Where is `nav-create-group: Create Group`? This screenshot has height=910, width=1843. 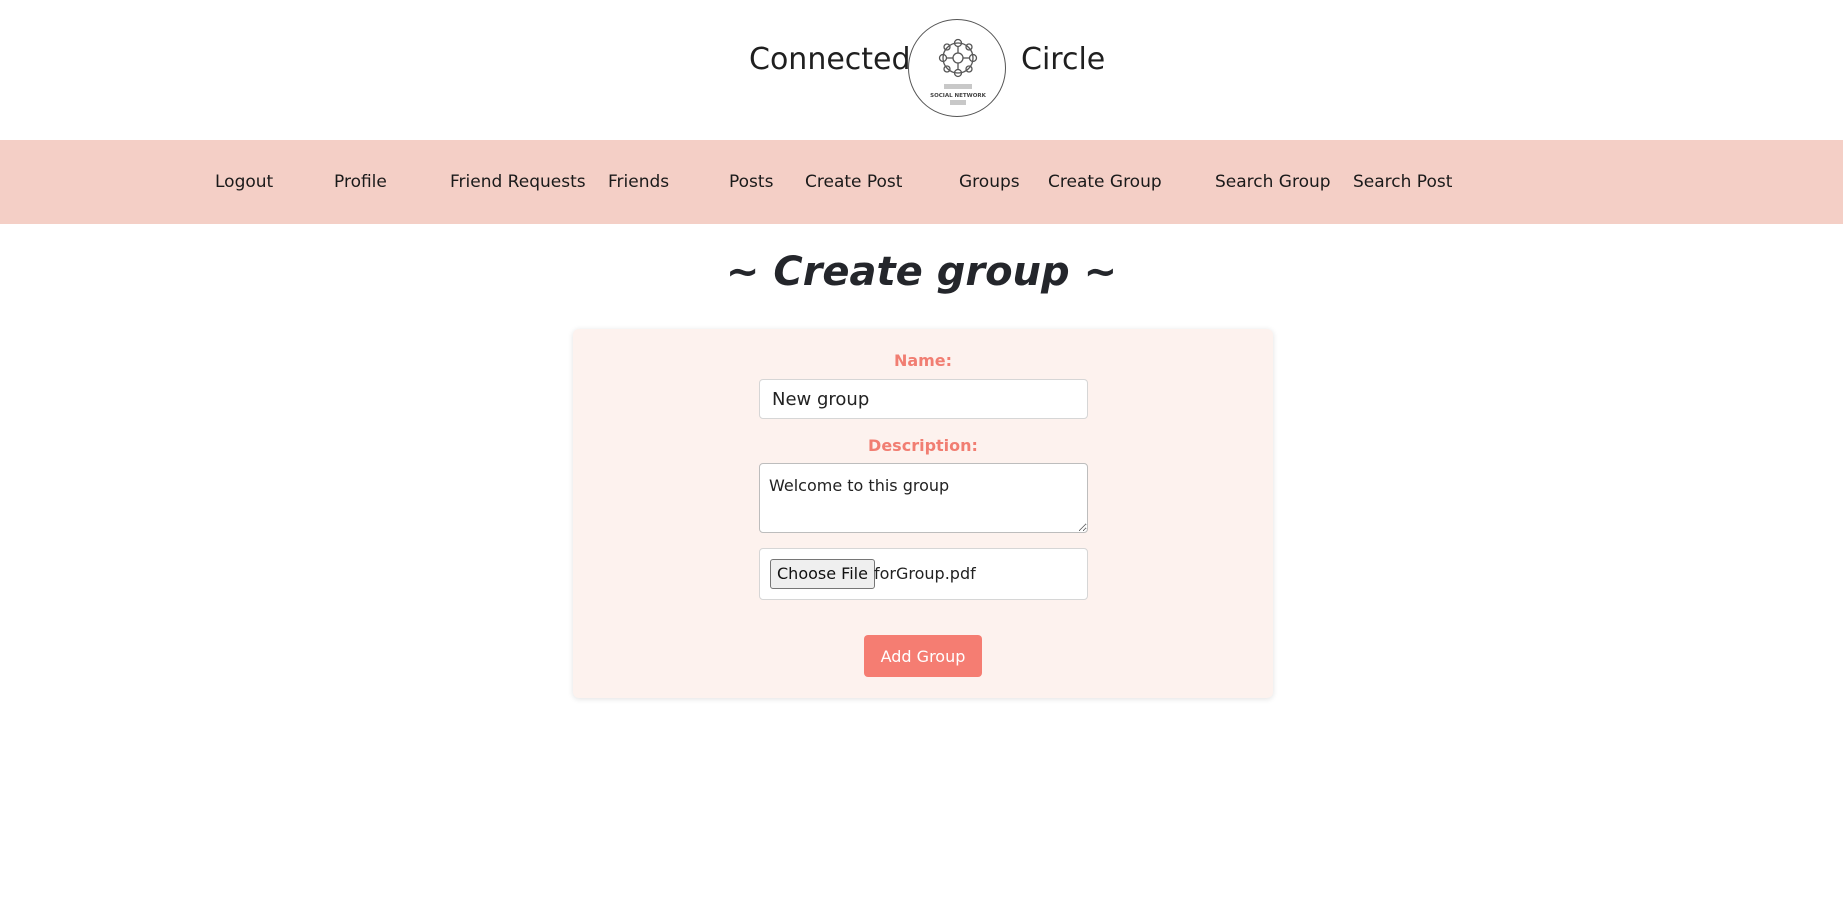
nav-create-group: Create Group is located at coordinates (1105, 182).